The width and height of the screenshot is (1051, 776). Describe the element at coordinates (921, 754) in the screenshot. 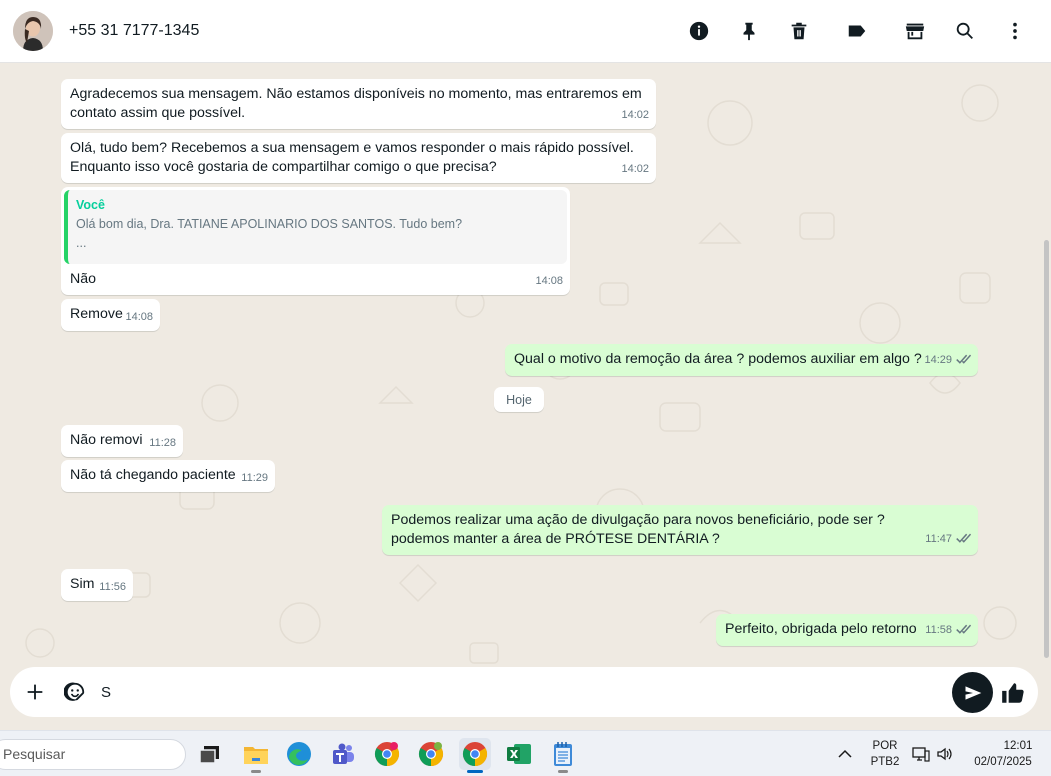

I see `network-icon` at that location.